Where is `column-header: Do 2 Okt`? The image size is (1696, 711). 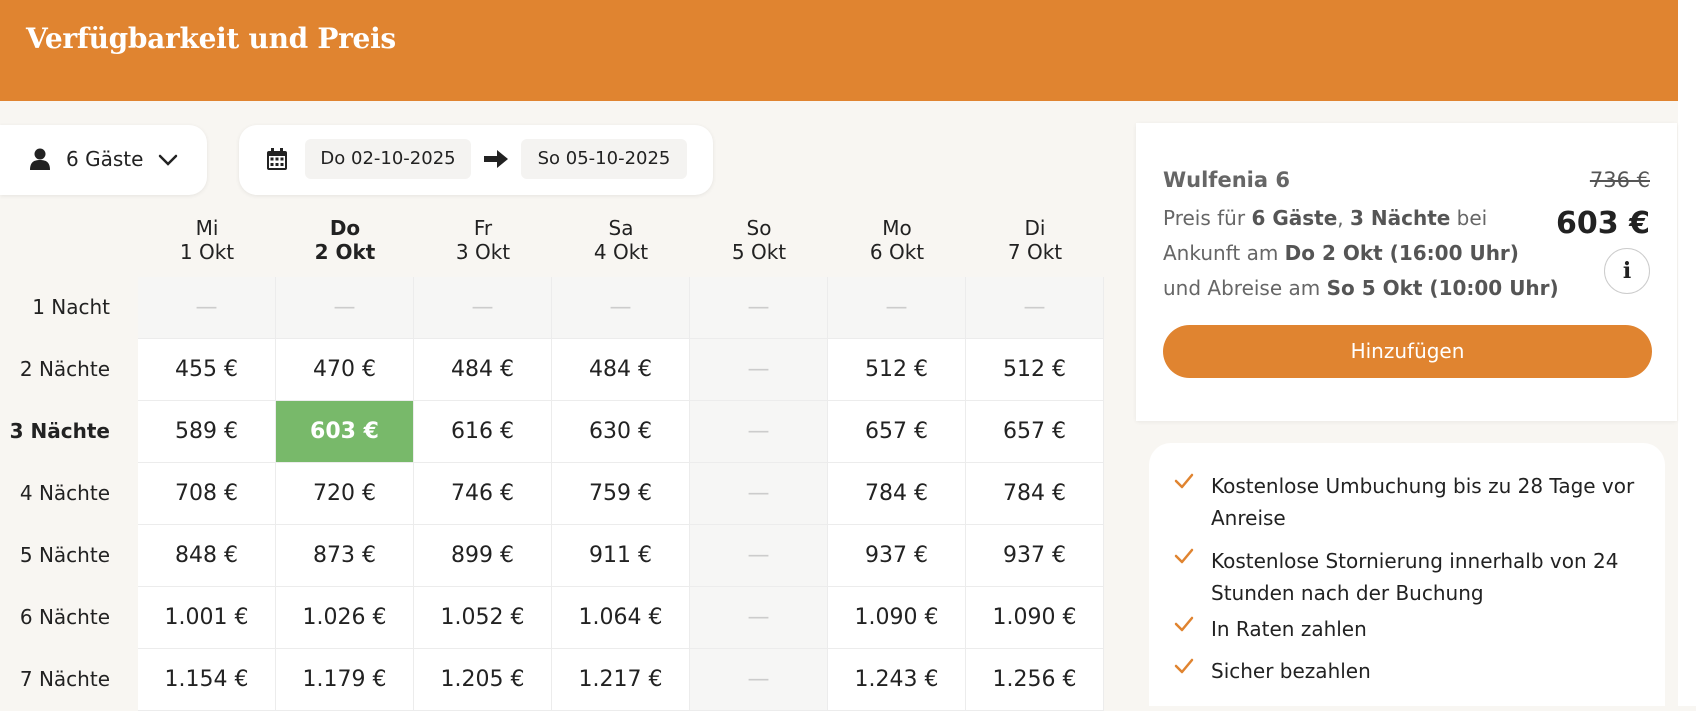
column-header: Do 2 Okt is located at coordinates (345, 240).